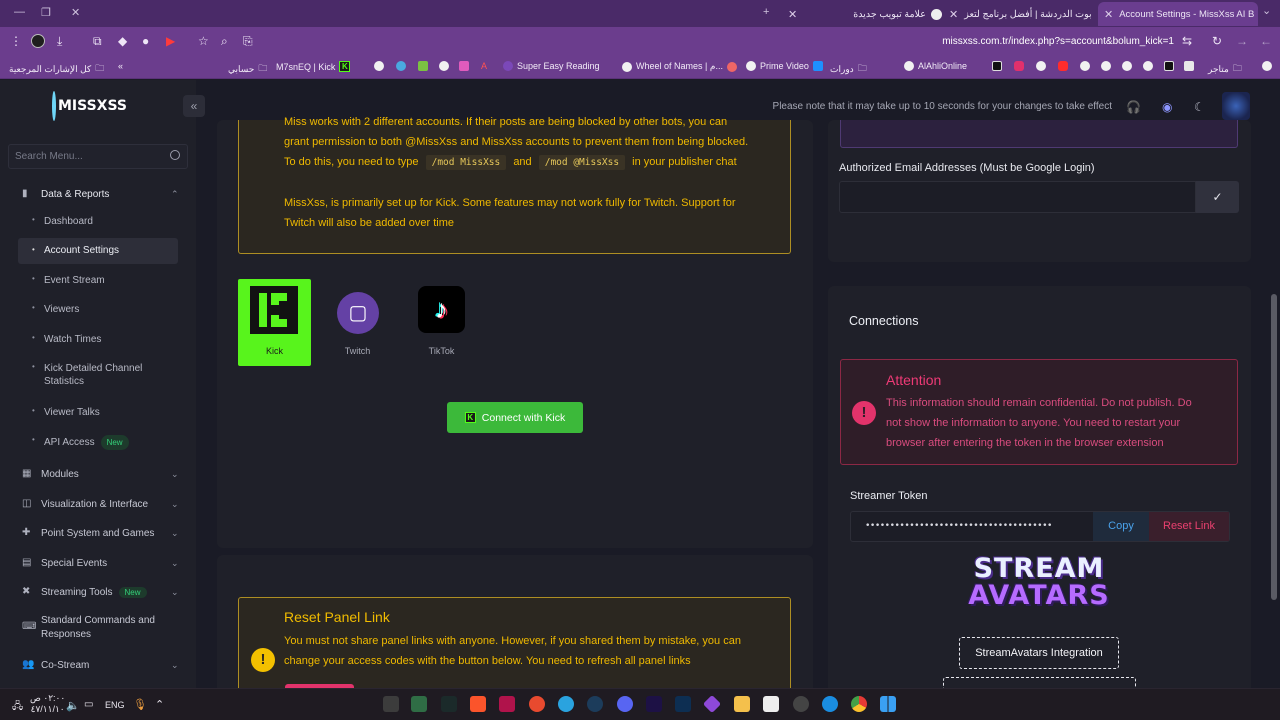 The image size is (1280, 720). Describe the element at coordinates (98, 376) in the screenshot. I see `sidebar-item-kick-stats: • Kick Detailed Channel Statistics` at that location.